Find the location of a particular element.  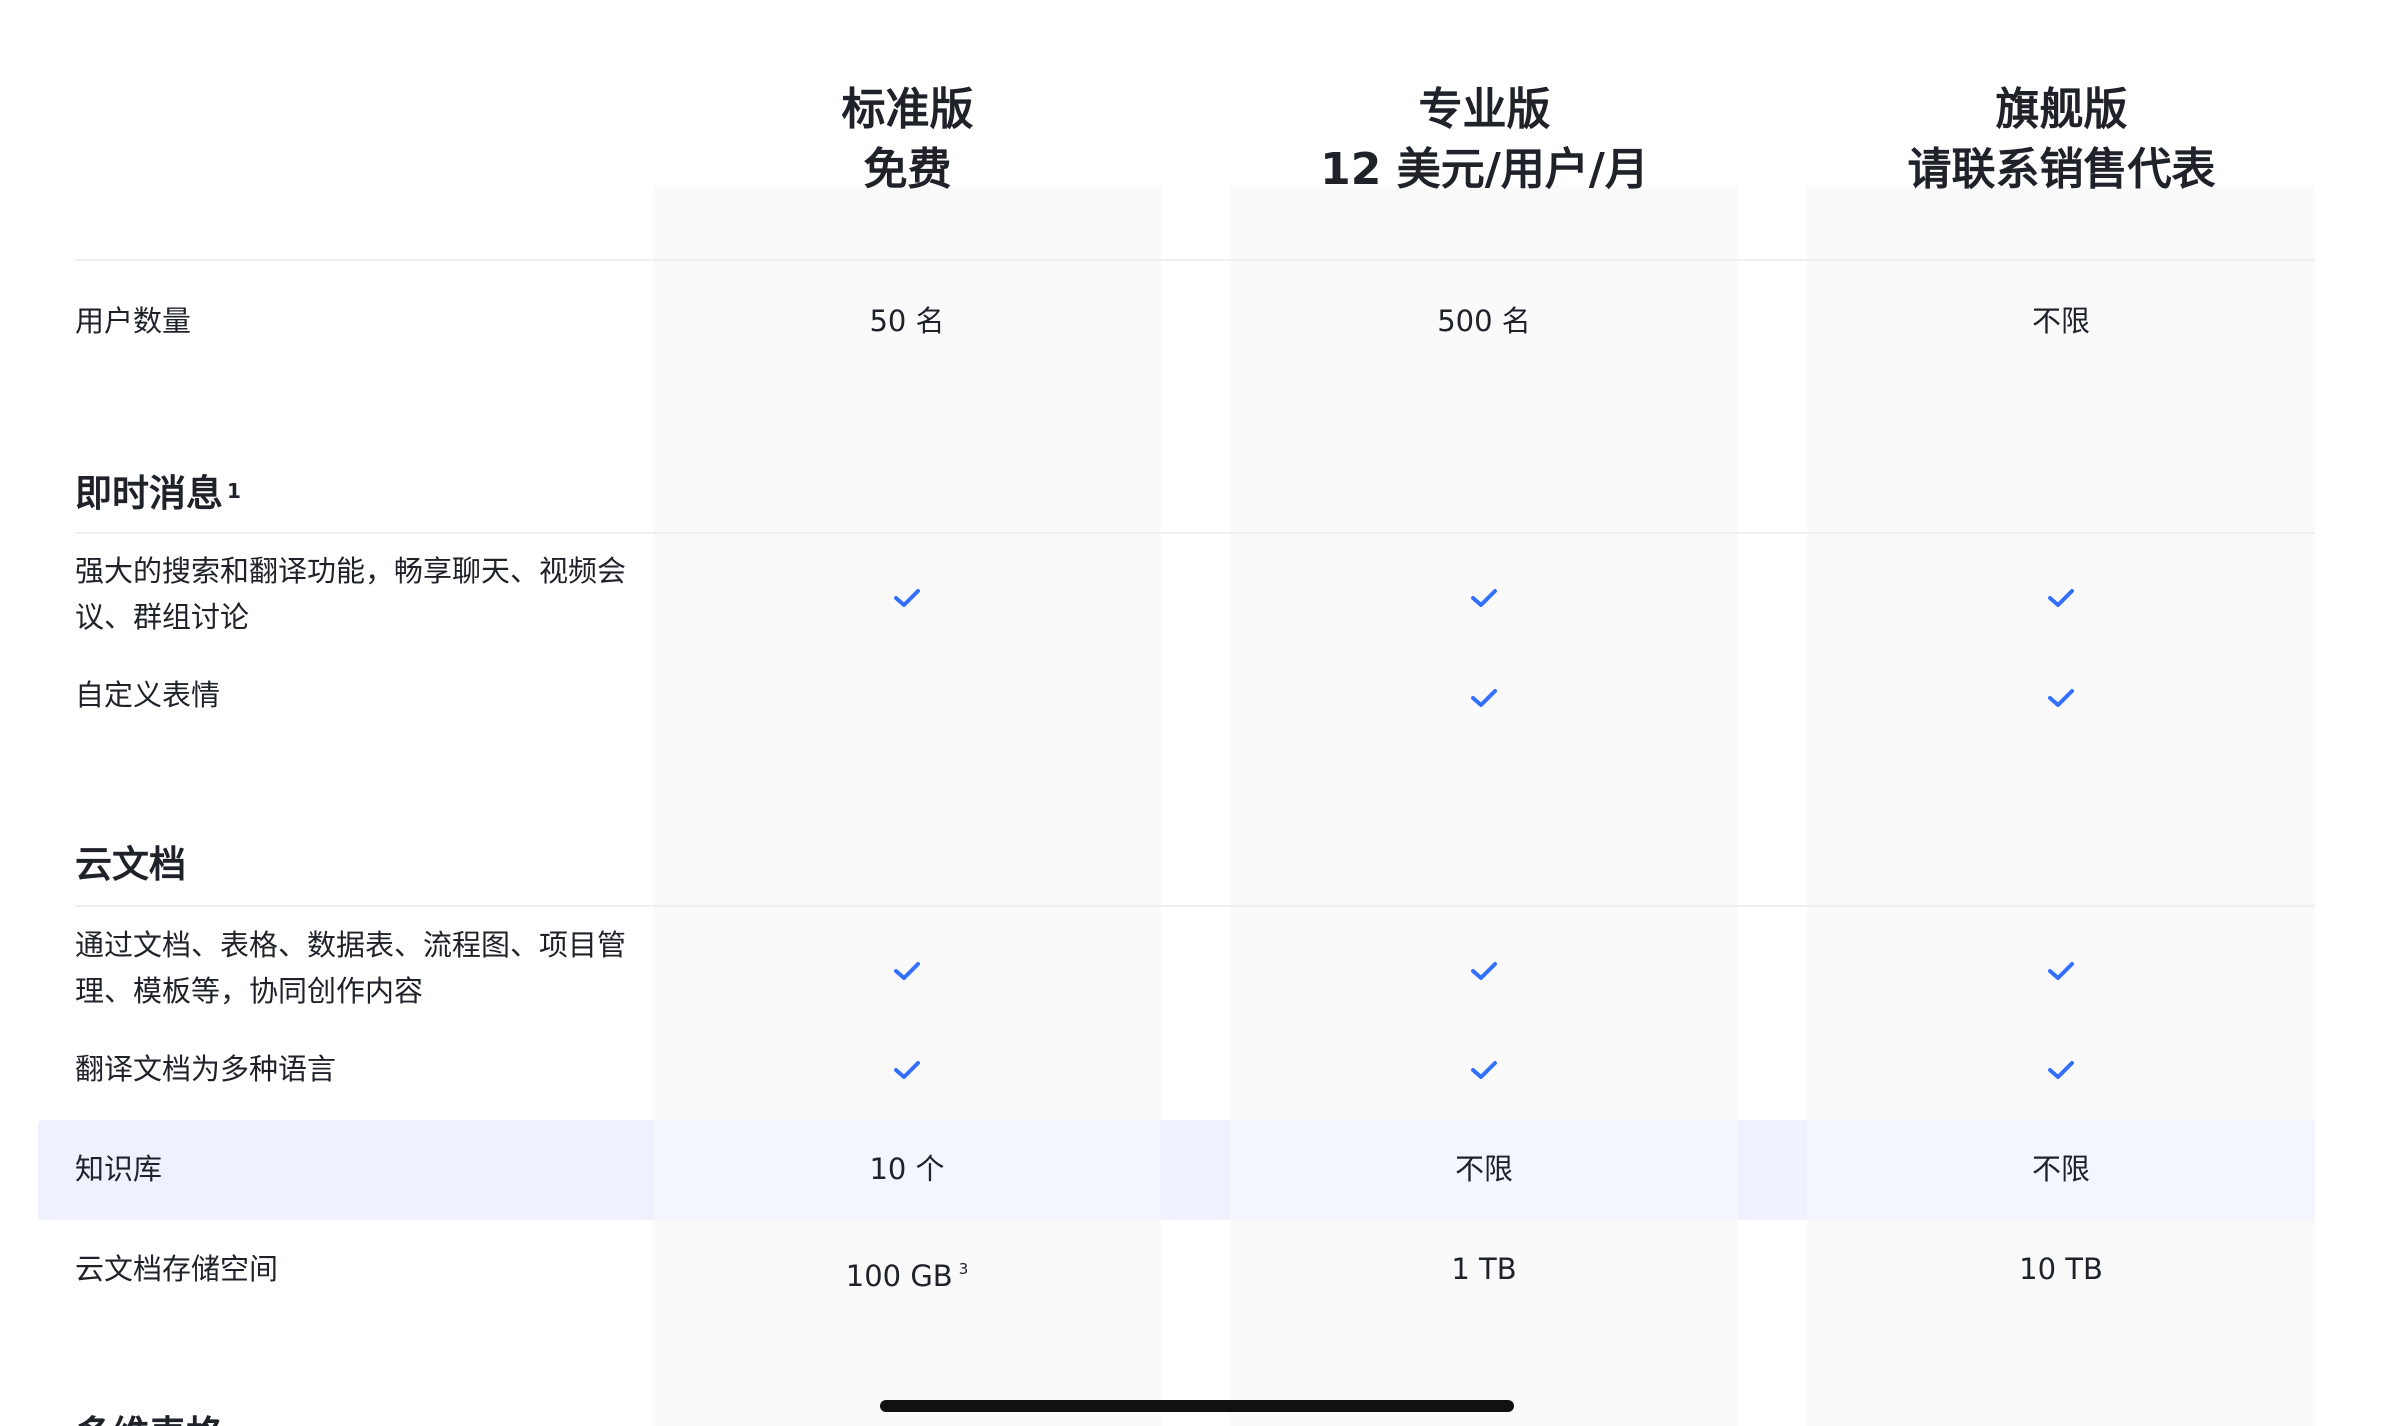

row-label-im-emoji: 自定义表情 is located at coordinates (148, 695).